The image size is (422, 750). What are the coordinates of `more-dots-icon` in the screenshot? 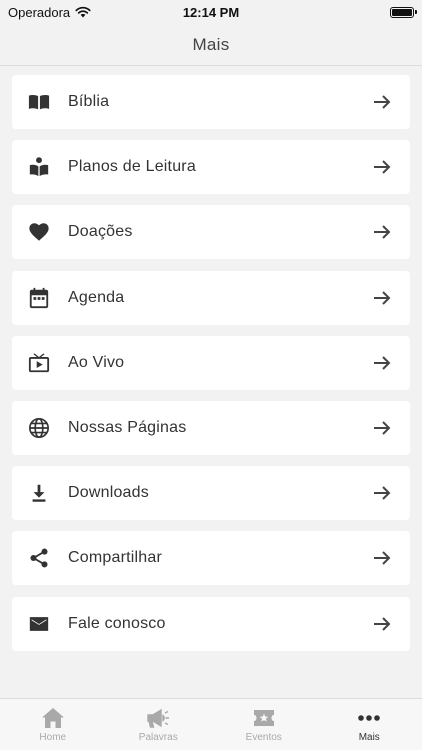 It's located at (369, 718).